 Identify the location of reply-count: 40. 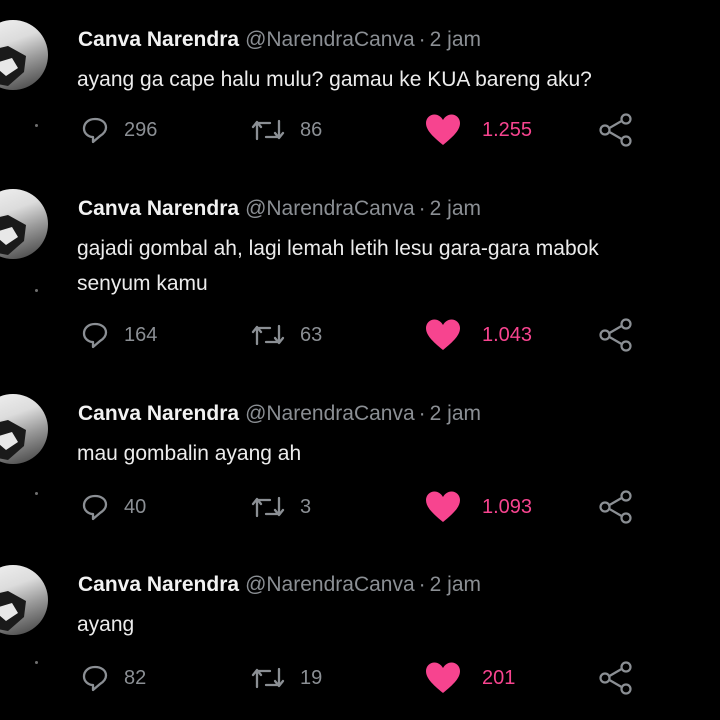
(135, 506).